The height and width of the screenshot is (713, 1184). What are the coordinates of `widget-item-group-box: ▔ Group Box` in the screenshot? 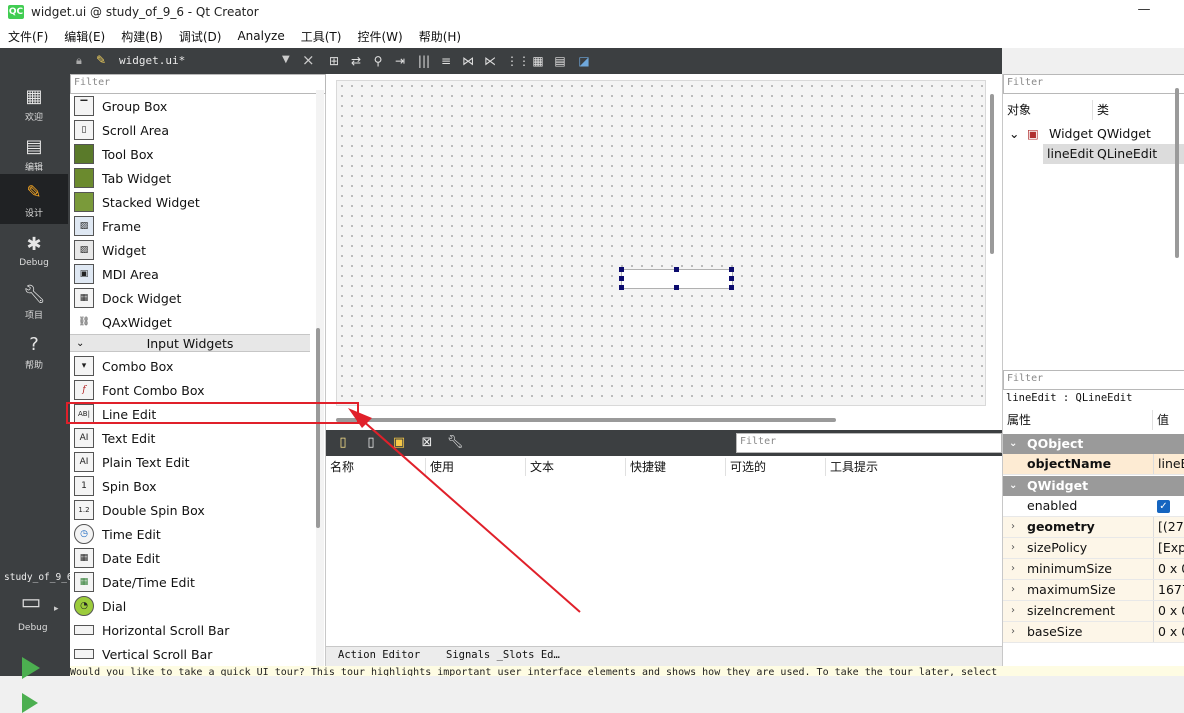 It's located at (190, 106).